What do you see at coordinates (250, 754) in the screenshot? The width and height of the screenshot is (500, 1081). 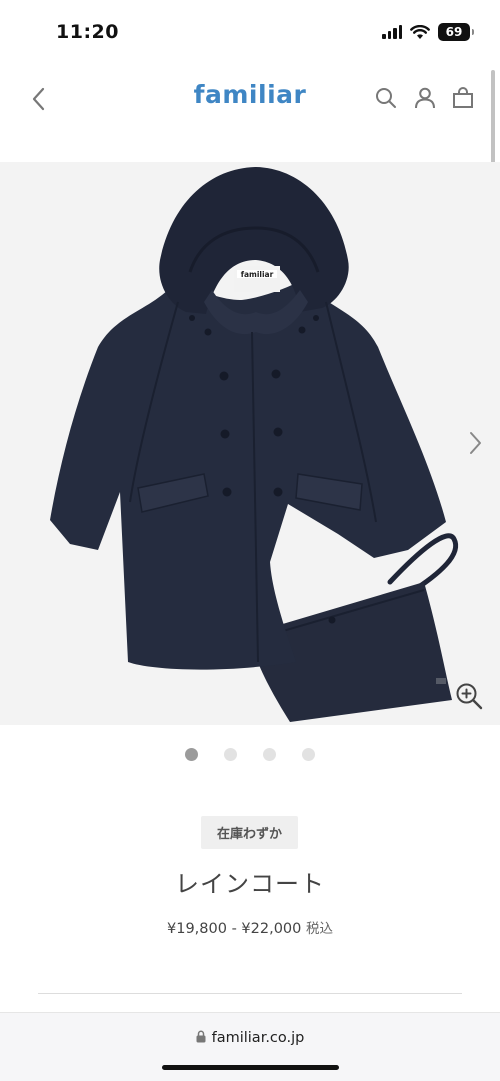 I see `gallery-pagination` at bounding box center [250, 754].